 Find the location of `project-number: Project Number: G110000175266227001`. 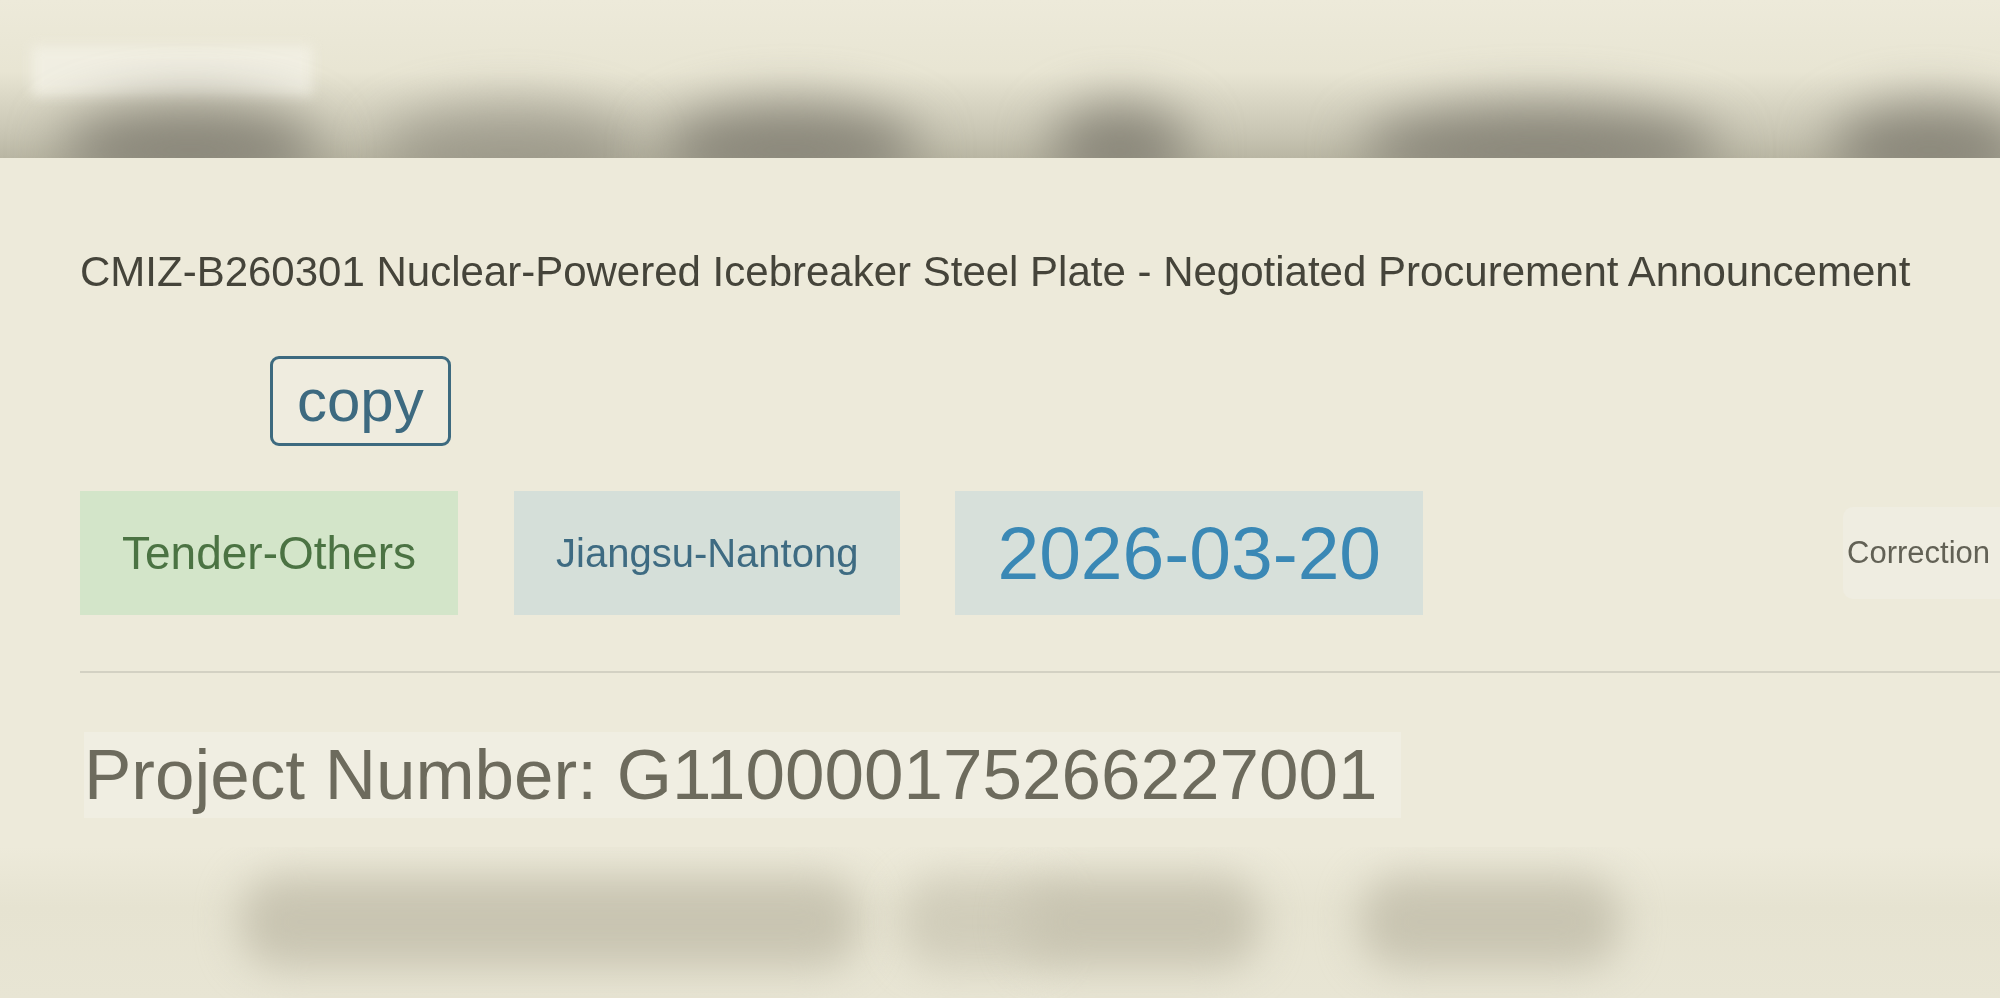

project-number: Project Number: G110000175266227001 is located at coordinates (743, 775).